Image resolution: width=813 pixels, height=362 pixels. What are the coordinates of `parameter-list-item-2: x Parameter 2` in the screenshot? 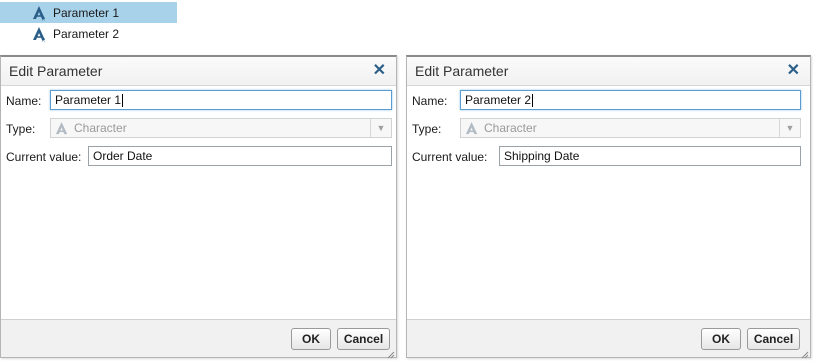 It's located at (88, 33).